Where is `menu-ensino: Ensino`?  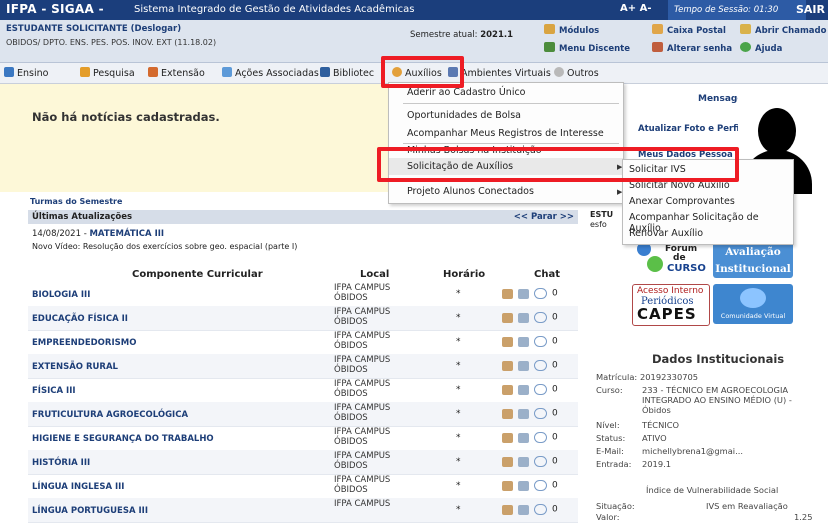
menu-ensino: Ensino is located at coordinates (26, 73).